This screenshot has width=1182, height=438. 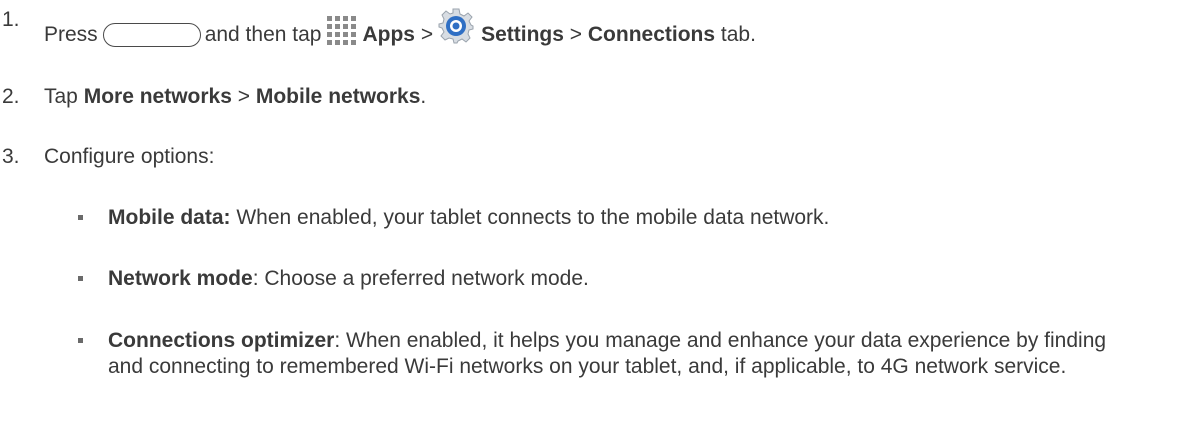 I want to click on option-description: : Choose a preferred network mode., so click(x=420, y=278).